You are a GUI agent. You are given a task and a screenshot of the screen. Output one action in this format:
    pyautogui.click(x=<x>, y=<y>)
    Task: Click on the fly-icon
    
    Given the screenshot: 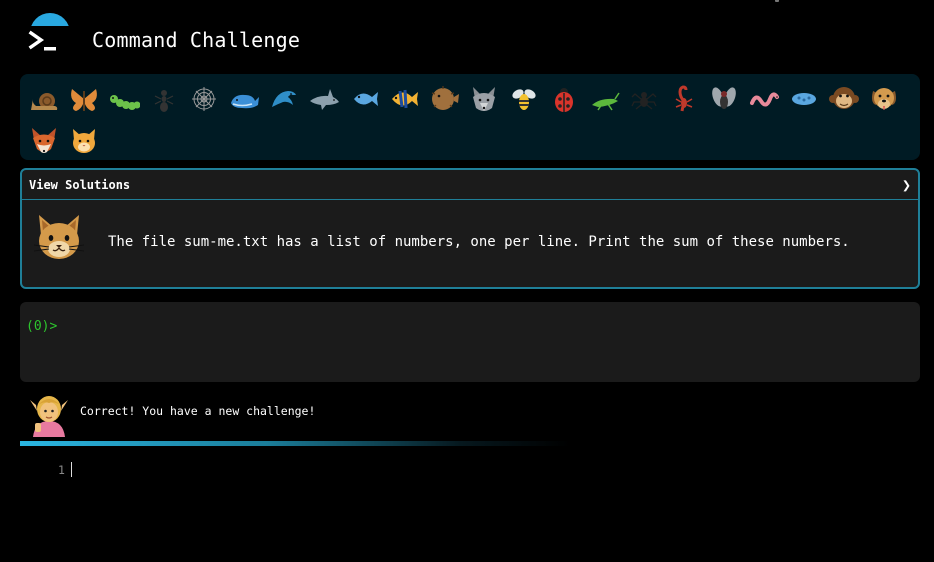 What is the action you would take?
    pyautogui.click(x=724, y=99)
    